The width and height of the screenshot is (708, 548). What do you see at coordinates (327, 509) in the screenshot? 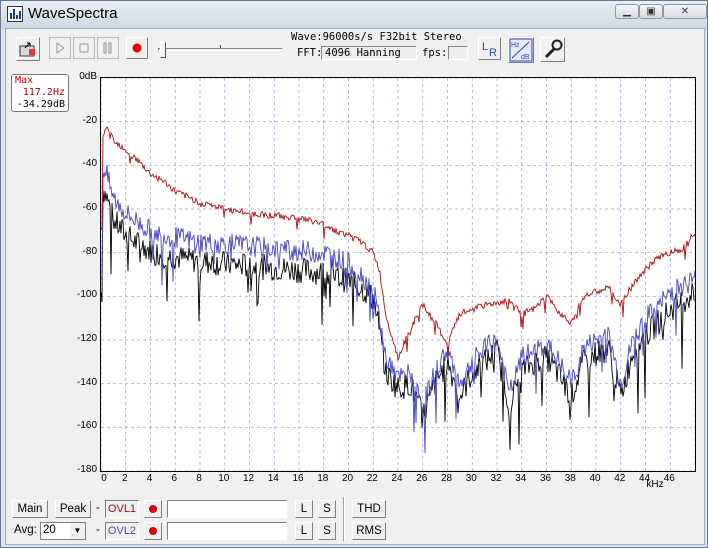
I see `ovl1-s-button: S` at bounding box center [327, 509].